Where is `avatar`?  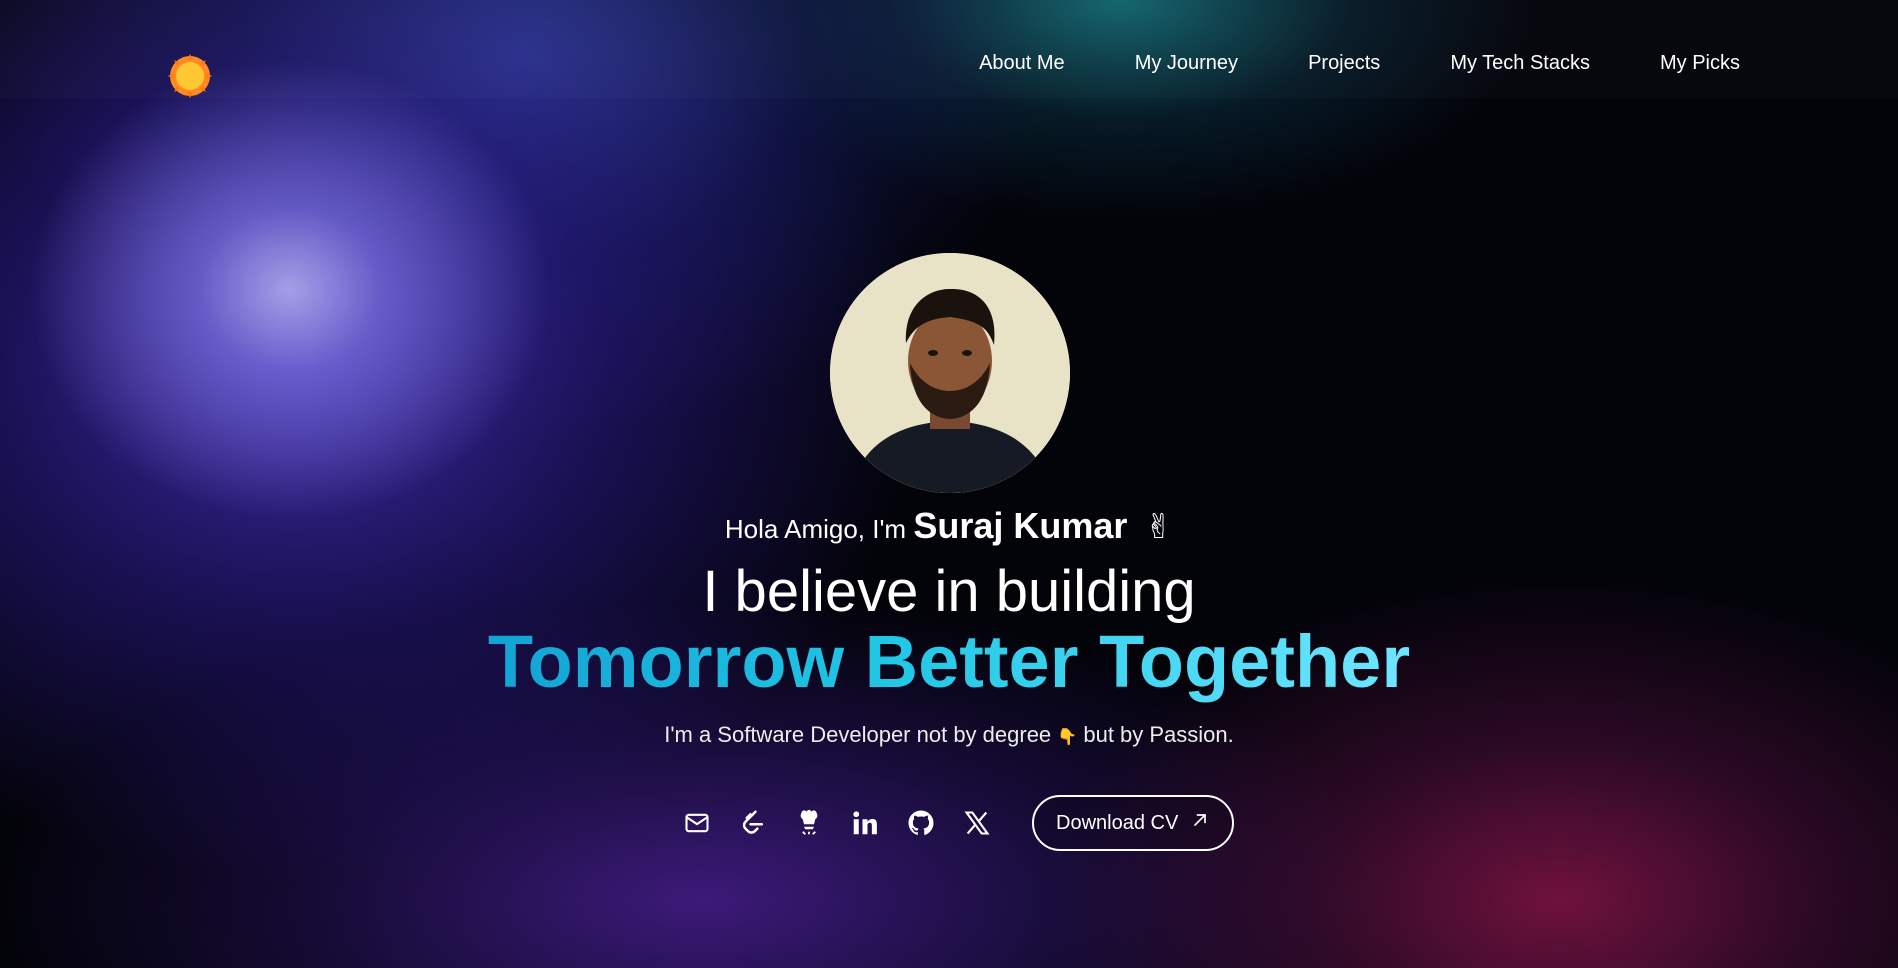
avatar is located at coordinates (950, 373).